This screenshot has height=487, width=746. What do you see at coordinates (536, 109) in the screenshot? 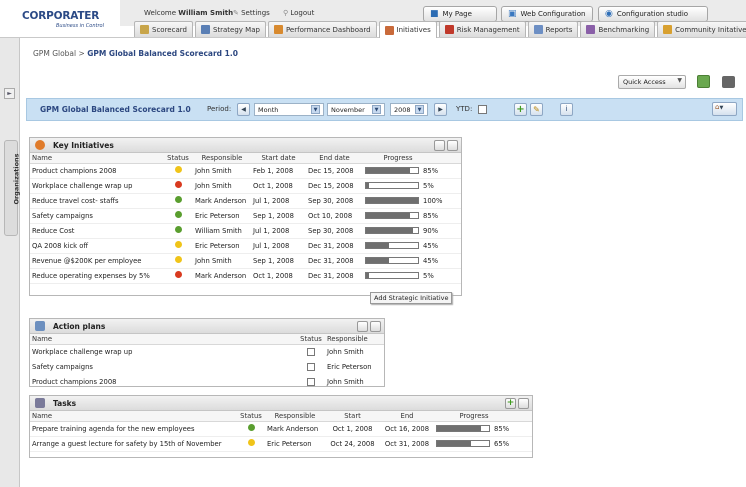
I see `edit-button: ✎` at bounding box center [536, 109].